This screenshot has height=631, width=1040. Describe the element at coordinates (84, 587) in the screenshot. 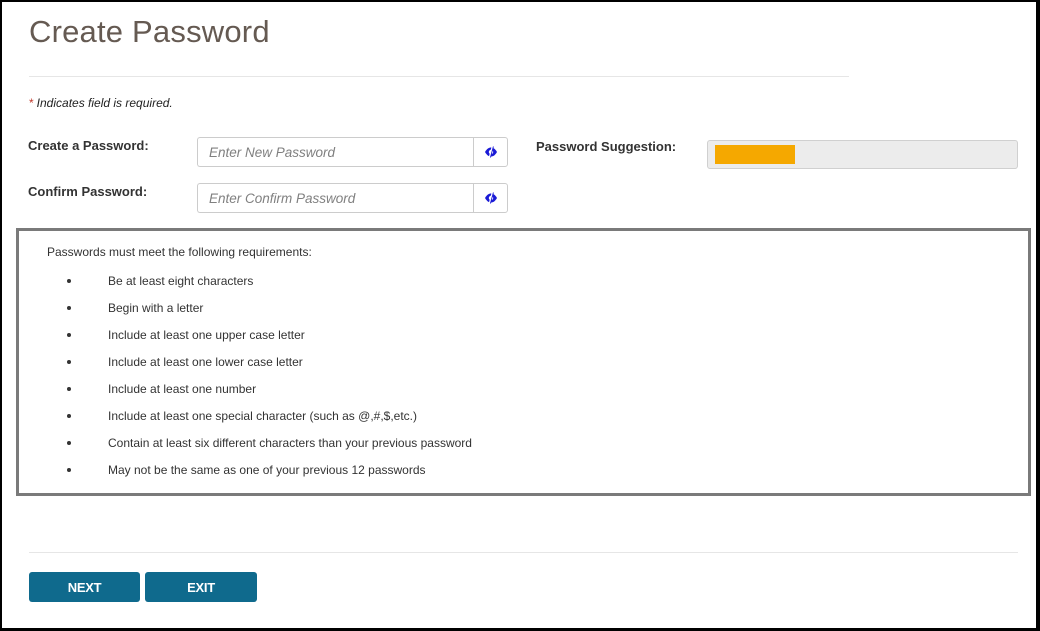

I see `next-button: NEXT` at that location.